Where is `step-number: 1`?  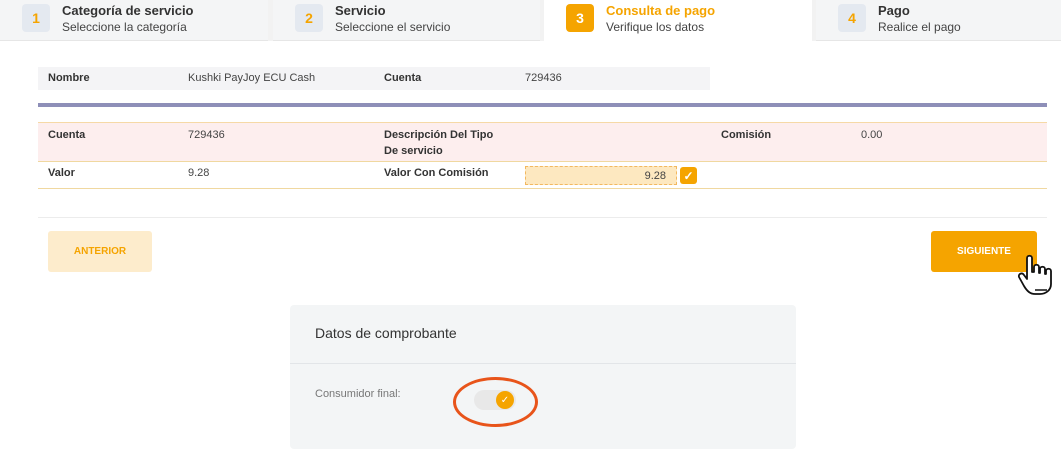 step-number: 1 is located at coordinates (36, 18).